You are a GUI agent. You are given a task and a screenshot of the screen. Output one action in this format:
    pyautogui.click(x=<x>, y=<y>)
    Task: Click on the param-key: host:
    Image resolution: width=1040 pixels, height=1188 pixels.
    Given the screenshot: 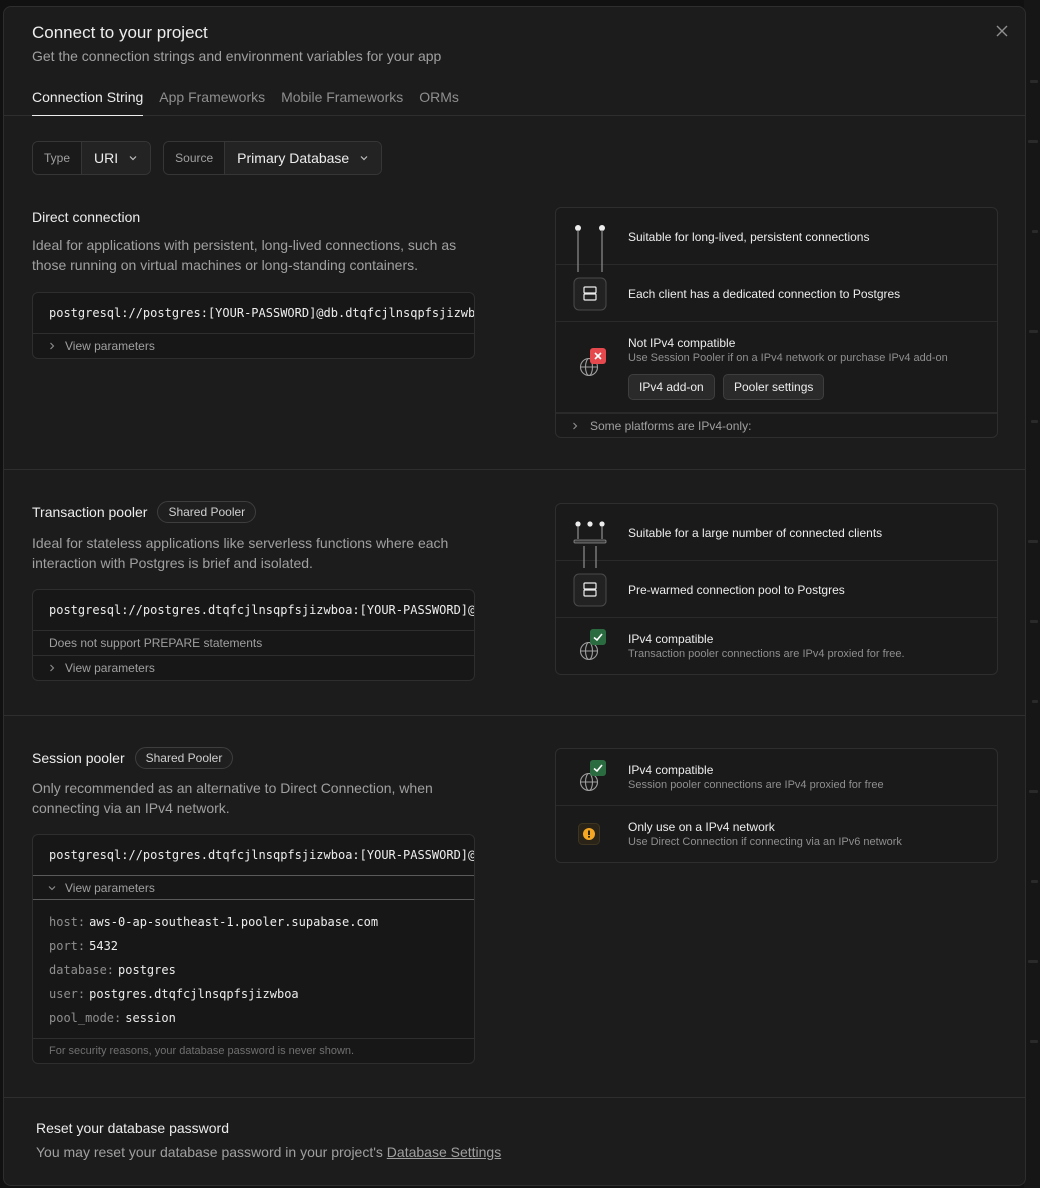 What is the action you would take?
    pyautogui.click(x=67, y=922)
    